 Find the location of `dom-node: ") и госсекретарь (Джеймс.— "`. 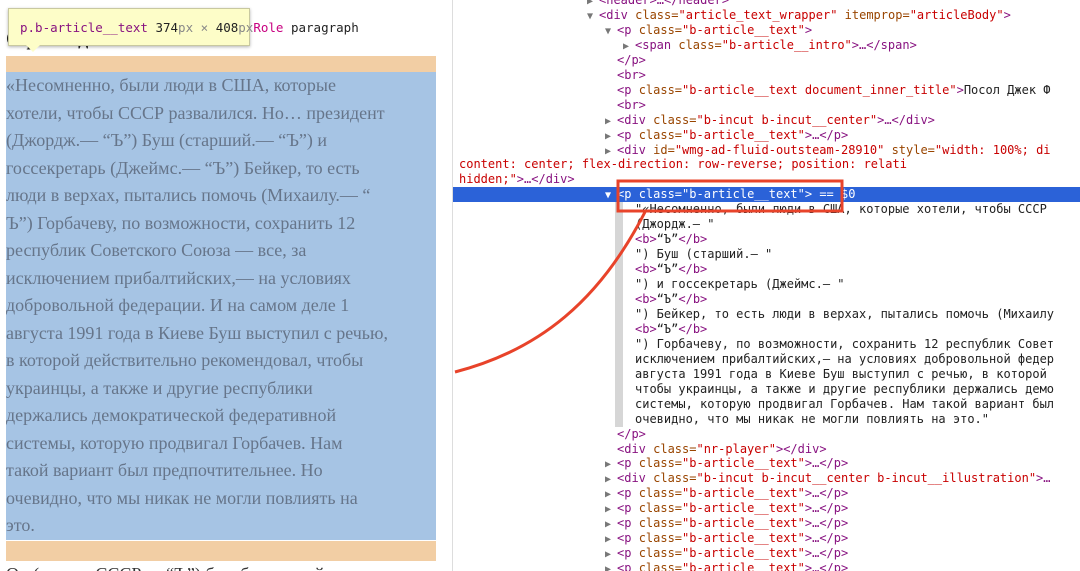

dom-node: ") и госсекретарь (Джеймс.— " is located at coordinates (740, 284).